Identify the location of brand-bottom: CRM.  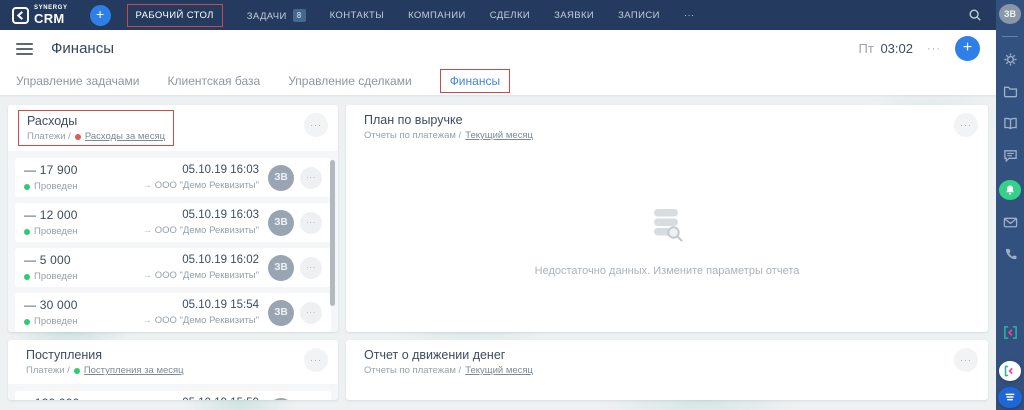
(49, 18).